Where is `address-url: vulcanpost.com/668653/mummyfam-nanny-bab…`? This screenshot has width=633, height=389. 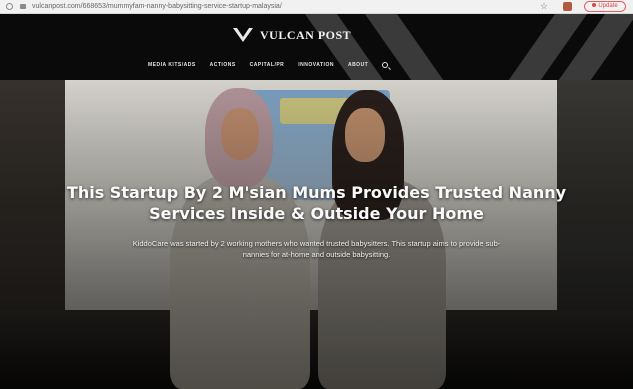
address-url: vulcanpost.com/668653/mummyfam-nanny-bab… is located at coordinates (157, 7).